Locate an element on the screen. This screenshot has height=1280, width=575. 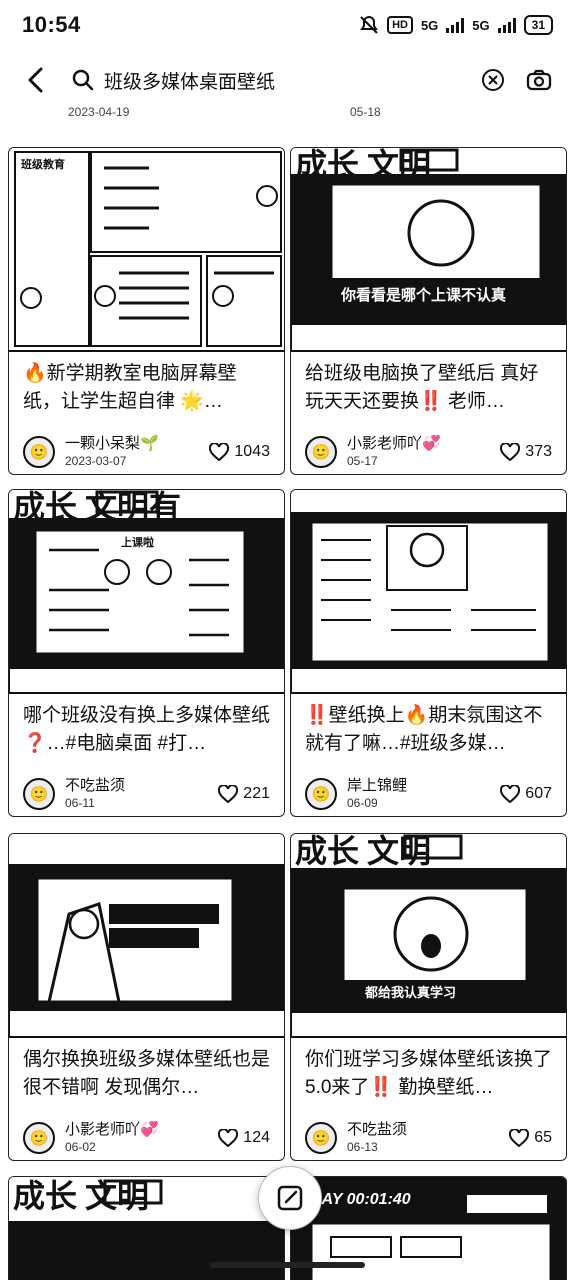
chevron-left-icon is located at coordinates (35, 80).